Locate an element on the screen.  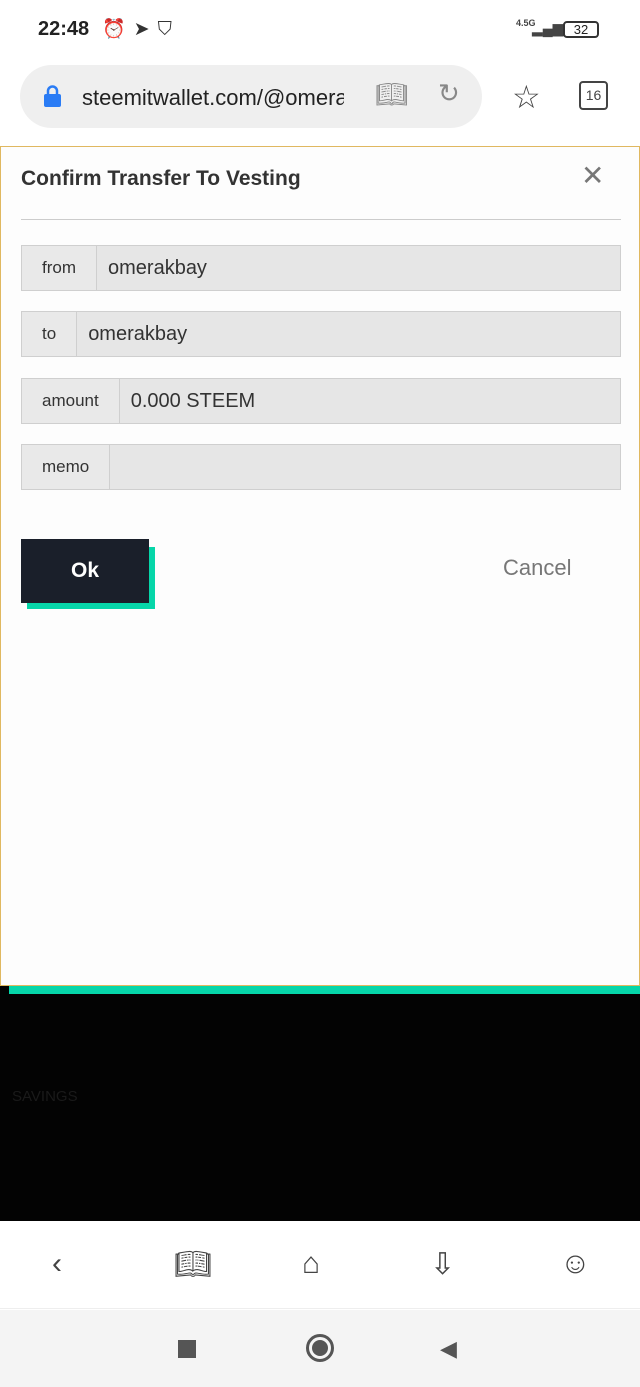
shield-icon: ⛉ is located at coordinates (168, 29).